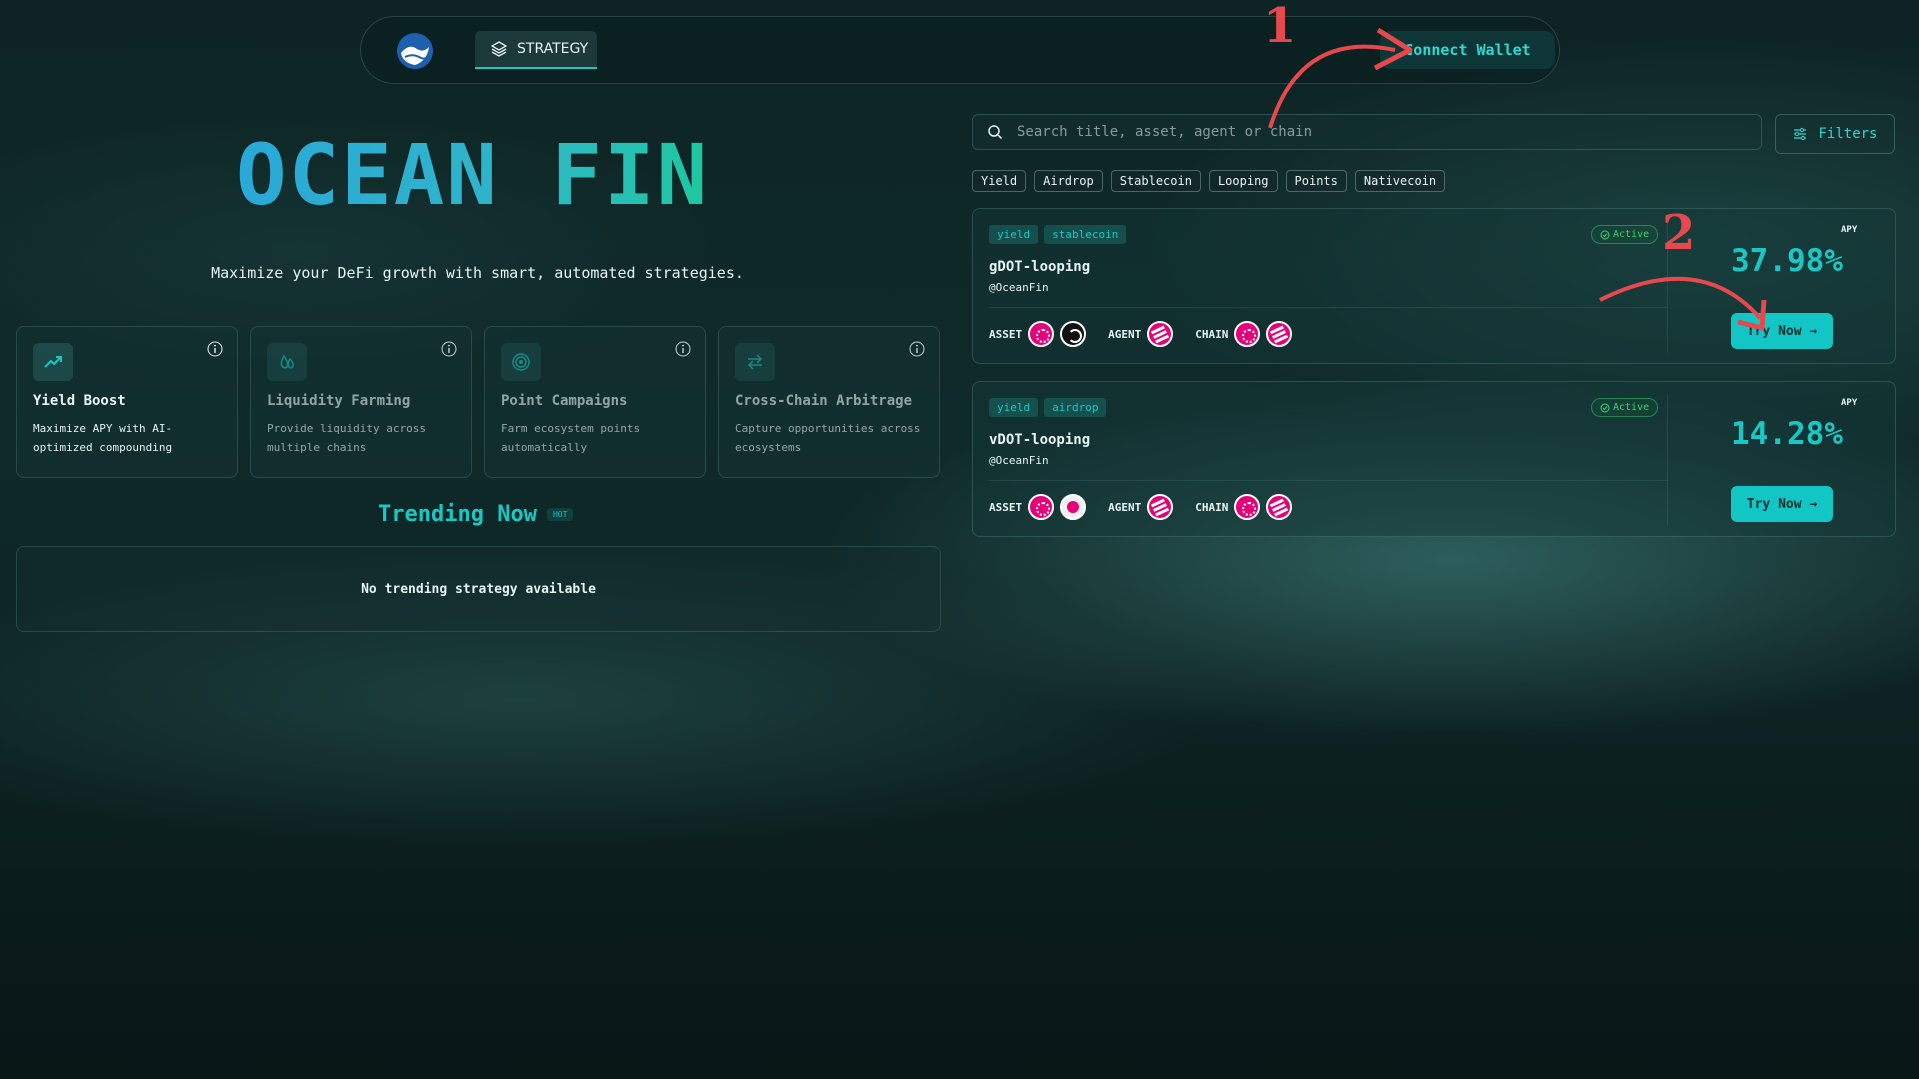  Describe the element at coordinates (824, 401) in the screenshot. I see `feature-title: Cross-Chain Arbitrage` at that location.